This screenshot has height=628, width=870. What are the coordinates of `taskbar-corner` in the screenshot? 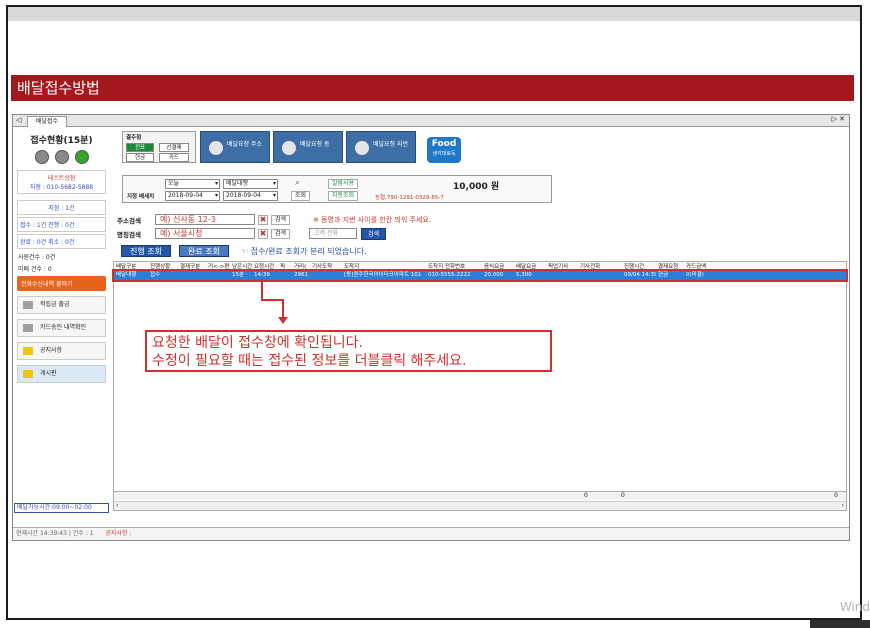 It's located at (840, 624).